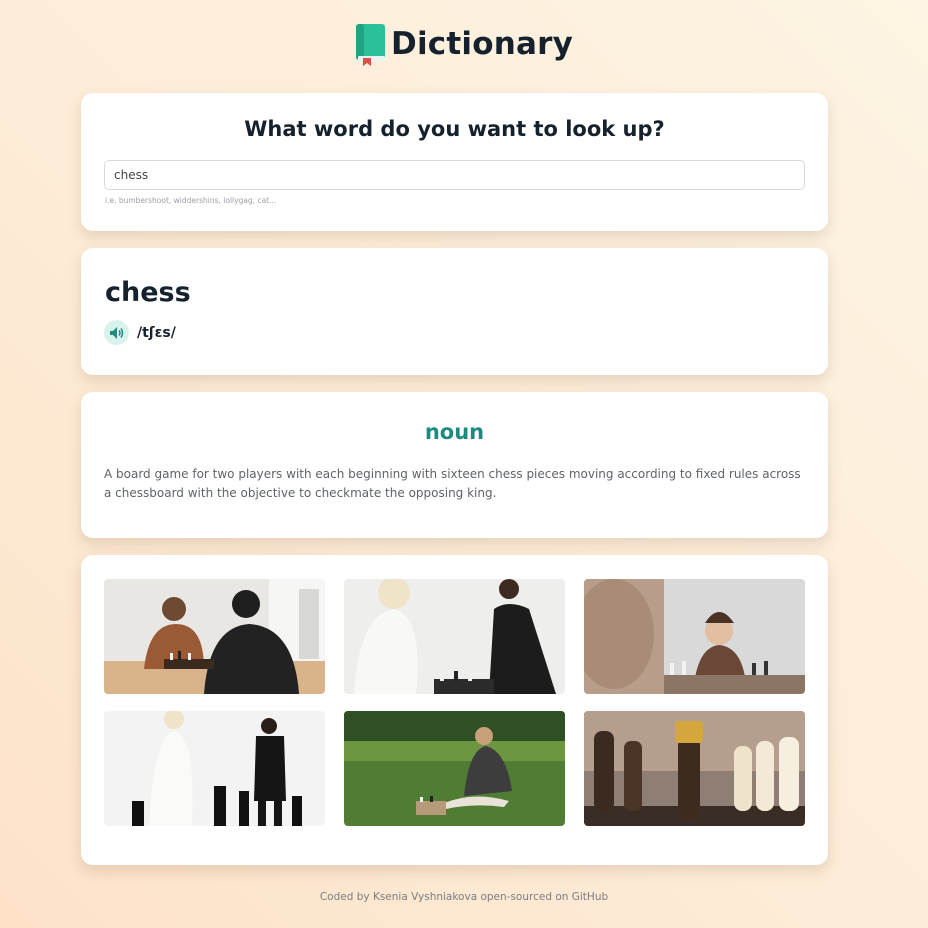 Image resolution: width=928 pixels, height=928 pixels. I want to click on app-title: Dictionary, so click(482, 44).